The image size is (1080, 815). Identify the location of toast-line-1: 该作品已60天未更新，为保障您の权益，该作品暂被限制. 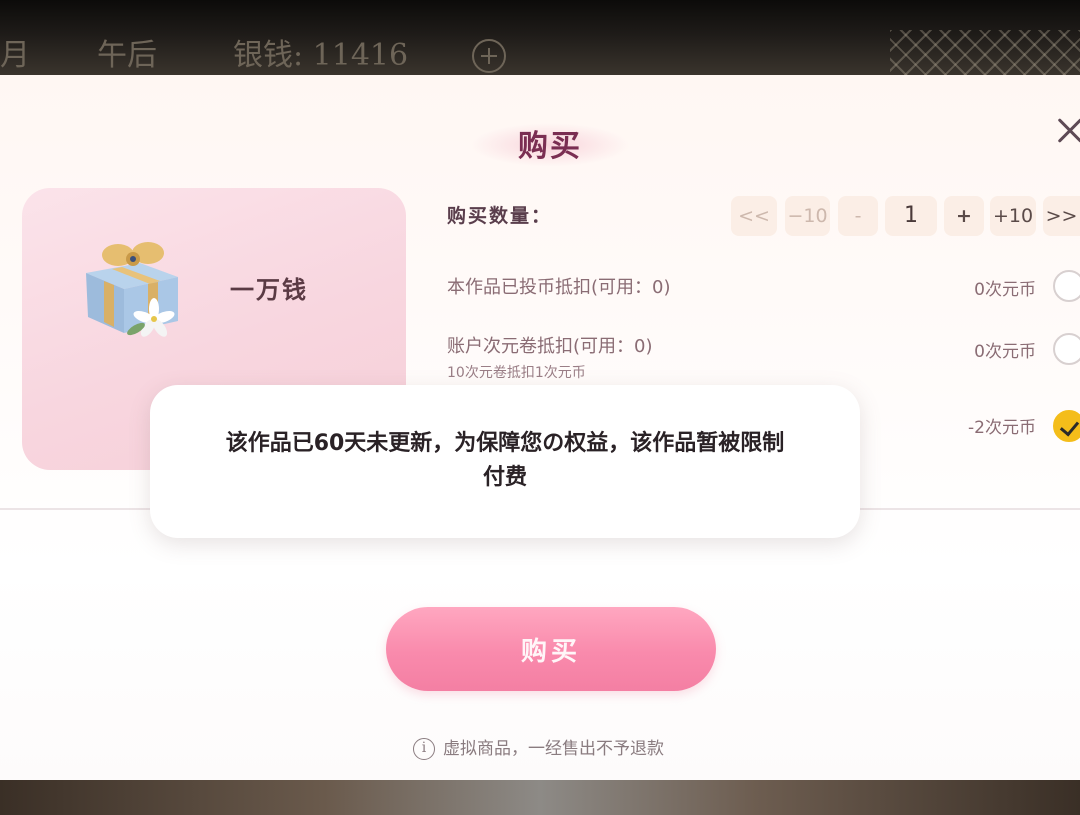
(505, 443).